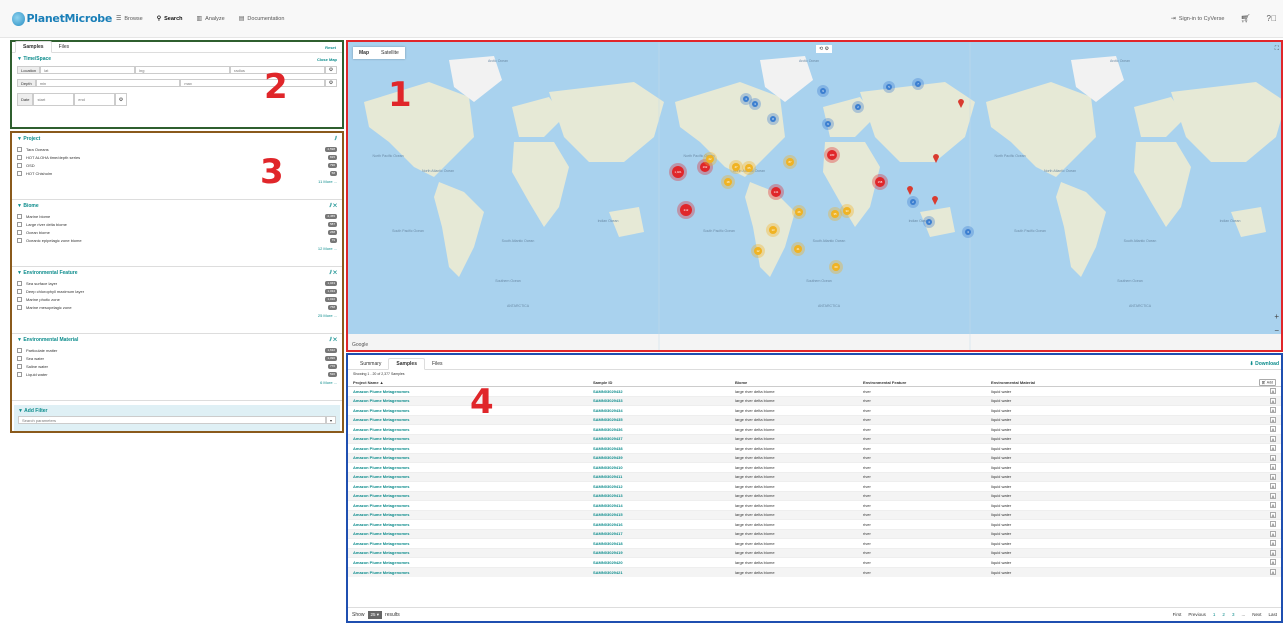  What do you see at coordinates (108, 83) in the screenshot?
I see `depth-min-input: min` at bounding box center [108, 83].